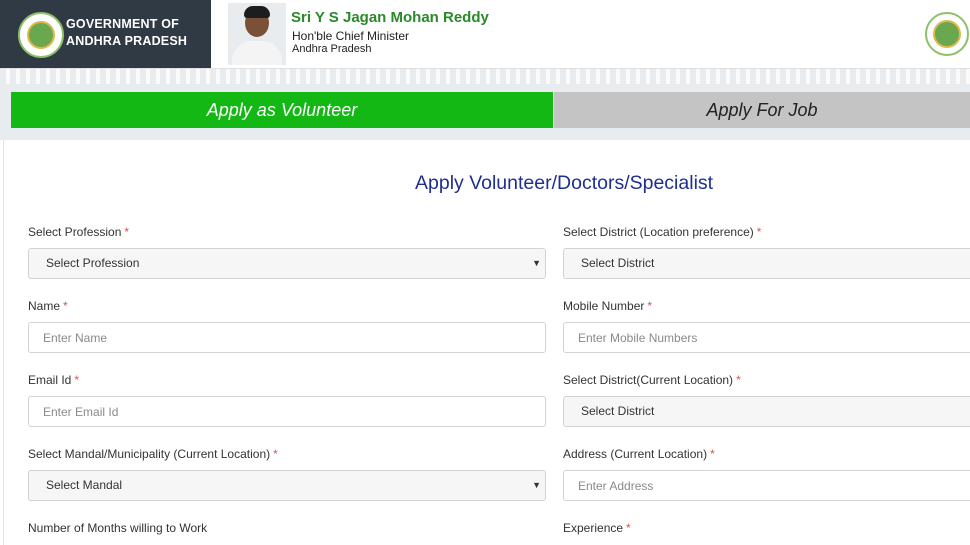 The height and width of the screenshot is (545, 970). Describe the element at coordinates (126, 33) in the screenshot. I see `government-name: GOVERNMENT OF ANDHRA PRADESH` at that location.